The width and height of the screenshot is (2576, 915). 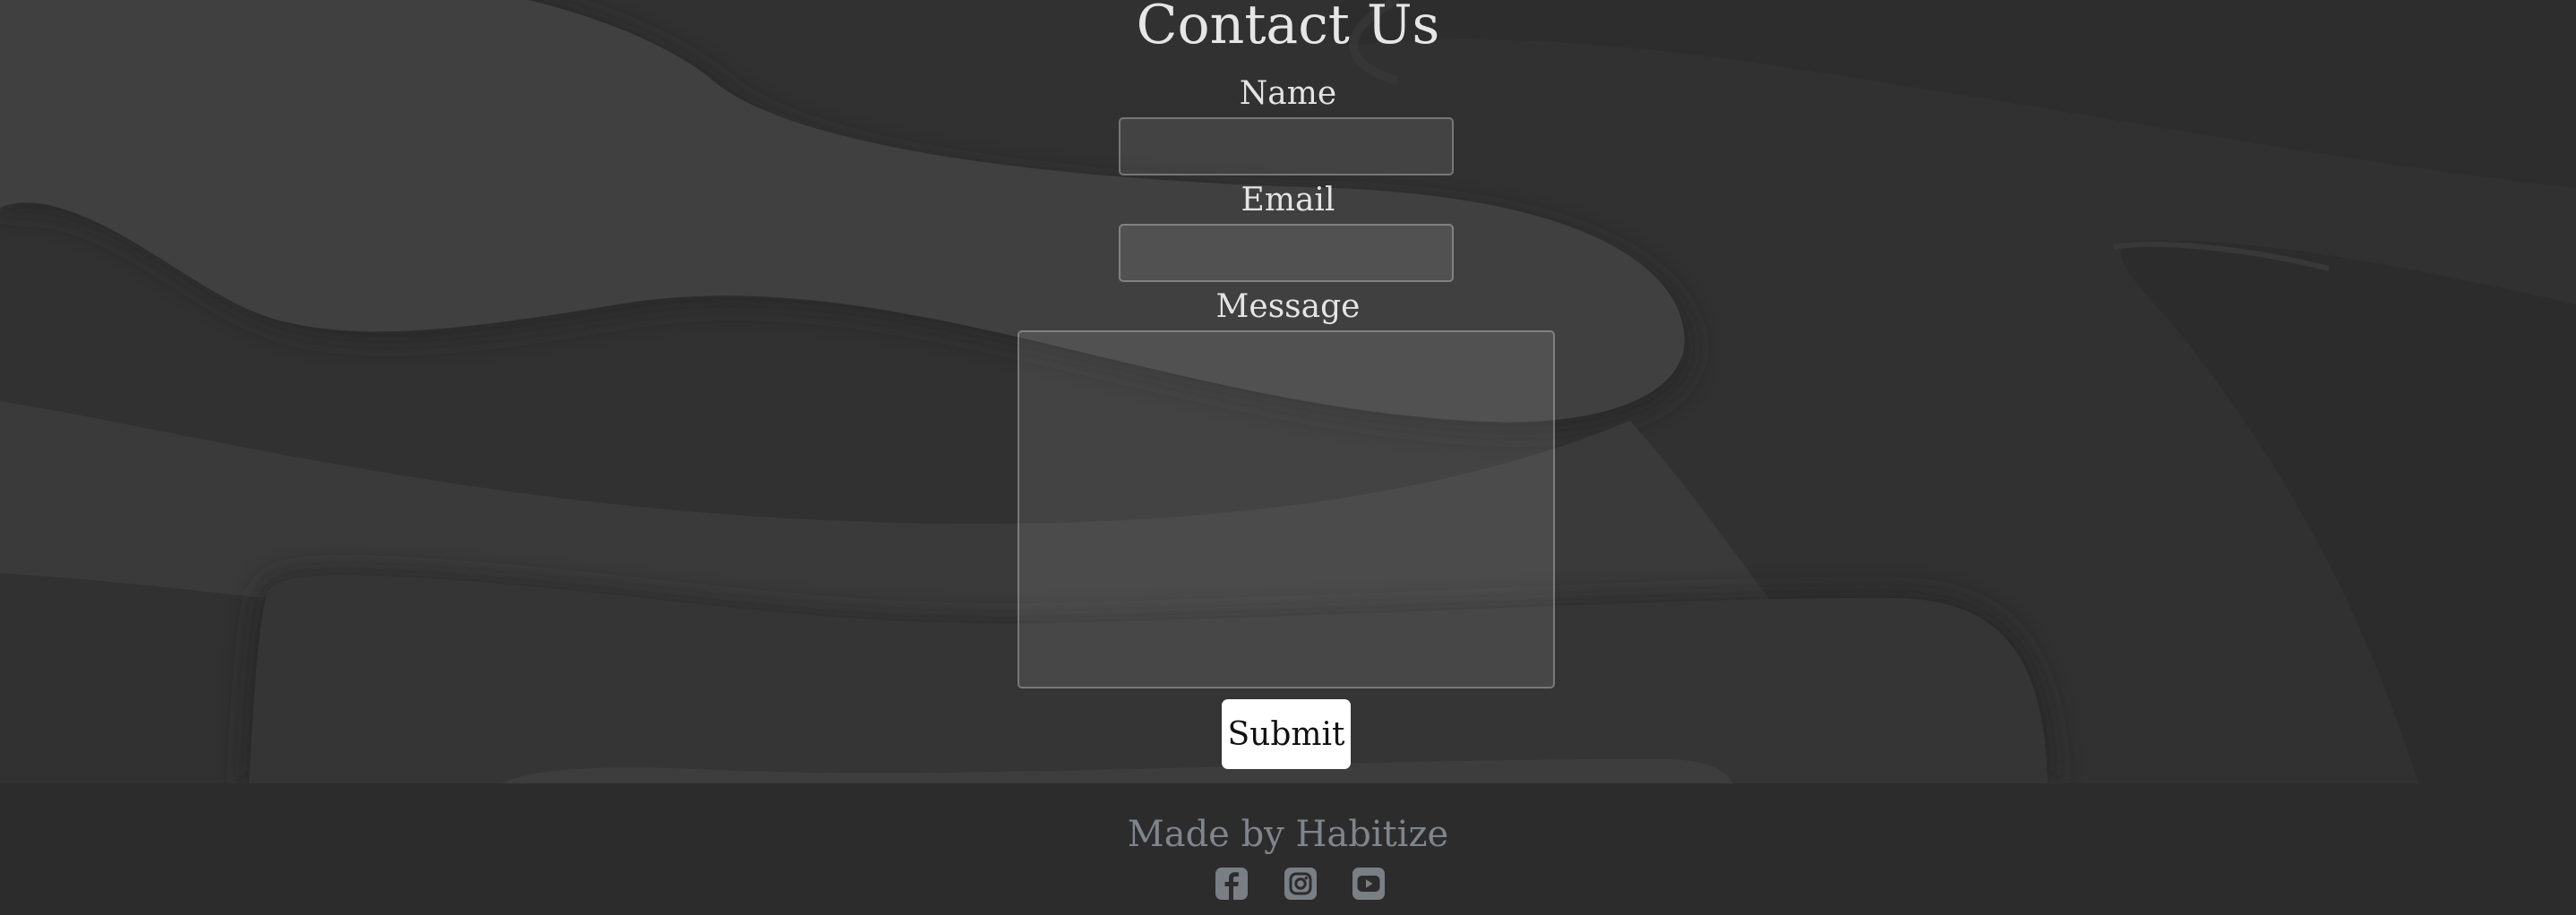 What do you see at coordinates (1286, 253) in the screenshot?
I see `email-input` at bounding box center [1286, 253].